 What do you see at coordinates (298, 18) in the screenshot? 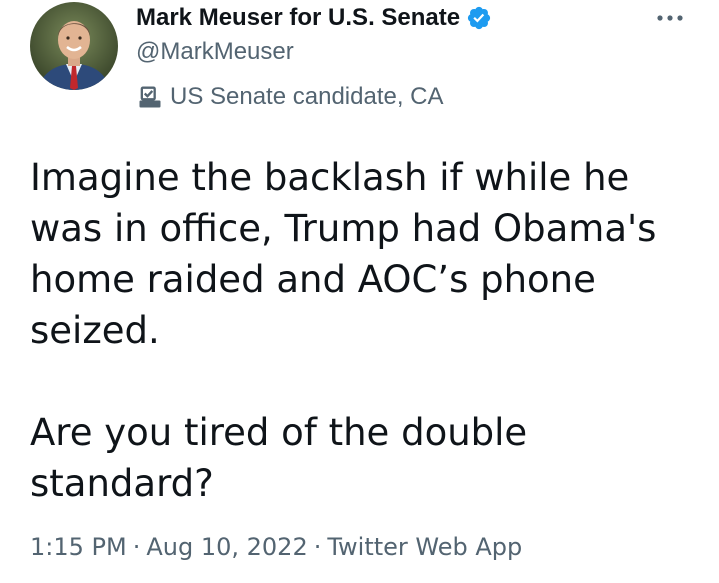
I see `author-display-name: Mark Meuser for U.S. Senate` at bounding box center [298, 18].